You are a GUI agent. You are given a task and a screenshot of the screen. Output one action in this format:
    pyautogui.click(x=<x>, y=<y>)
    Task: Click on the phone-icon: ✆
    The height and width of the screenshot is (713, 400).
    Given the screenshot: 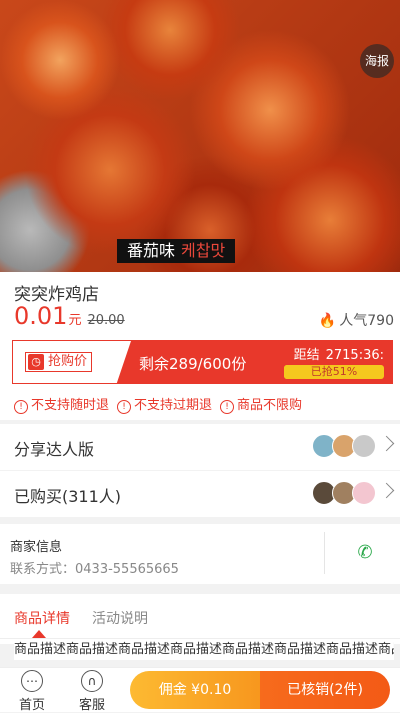 What is the action you would take?
    pyautogui.click(x=365, y=553)
    